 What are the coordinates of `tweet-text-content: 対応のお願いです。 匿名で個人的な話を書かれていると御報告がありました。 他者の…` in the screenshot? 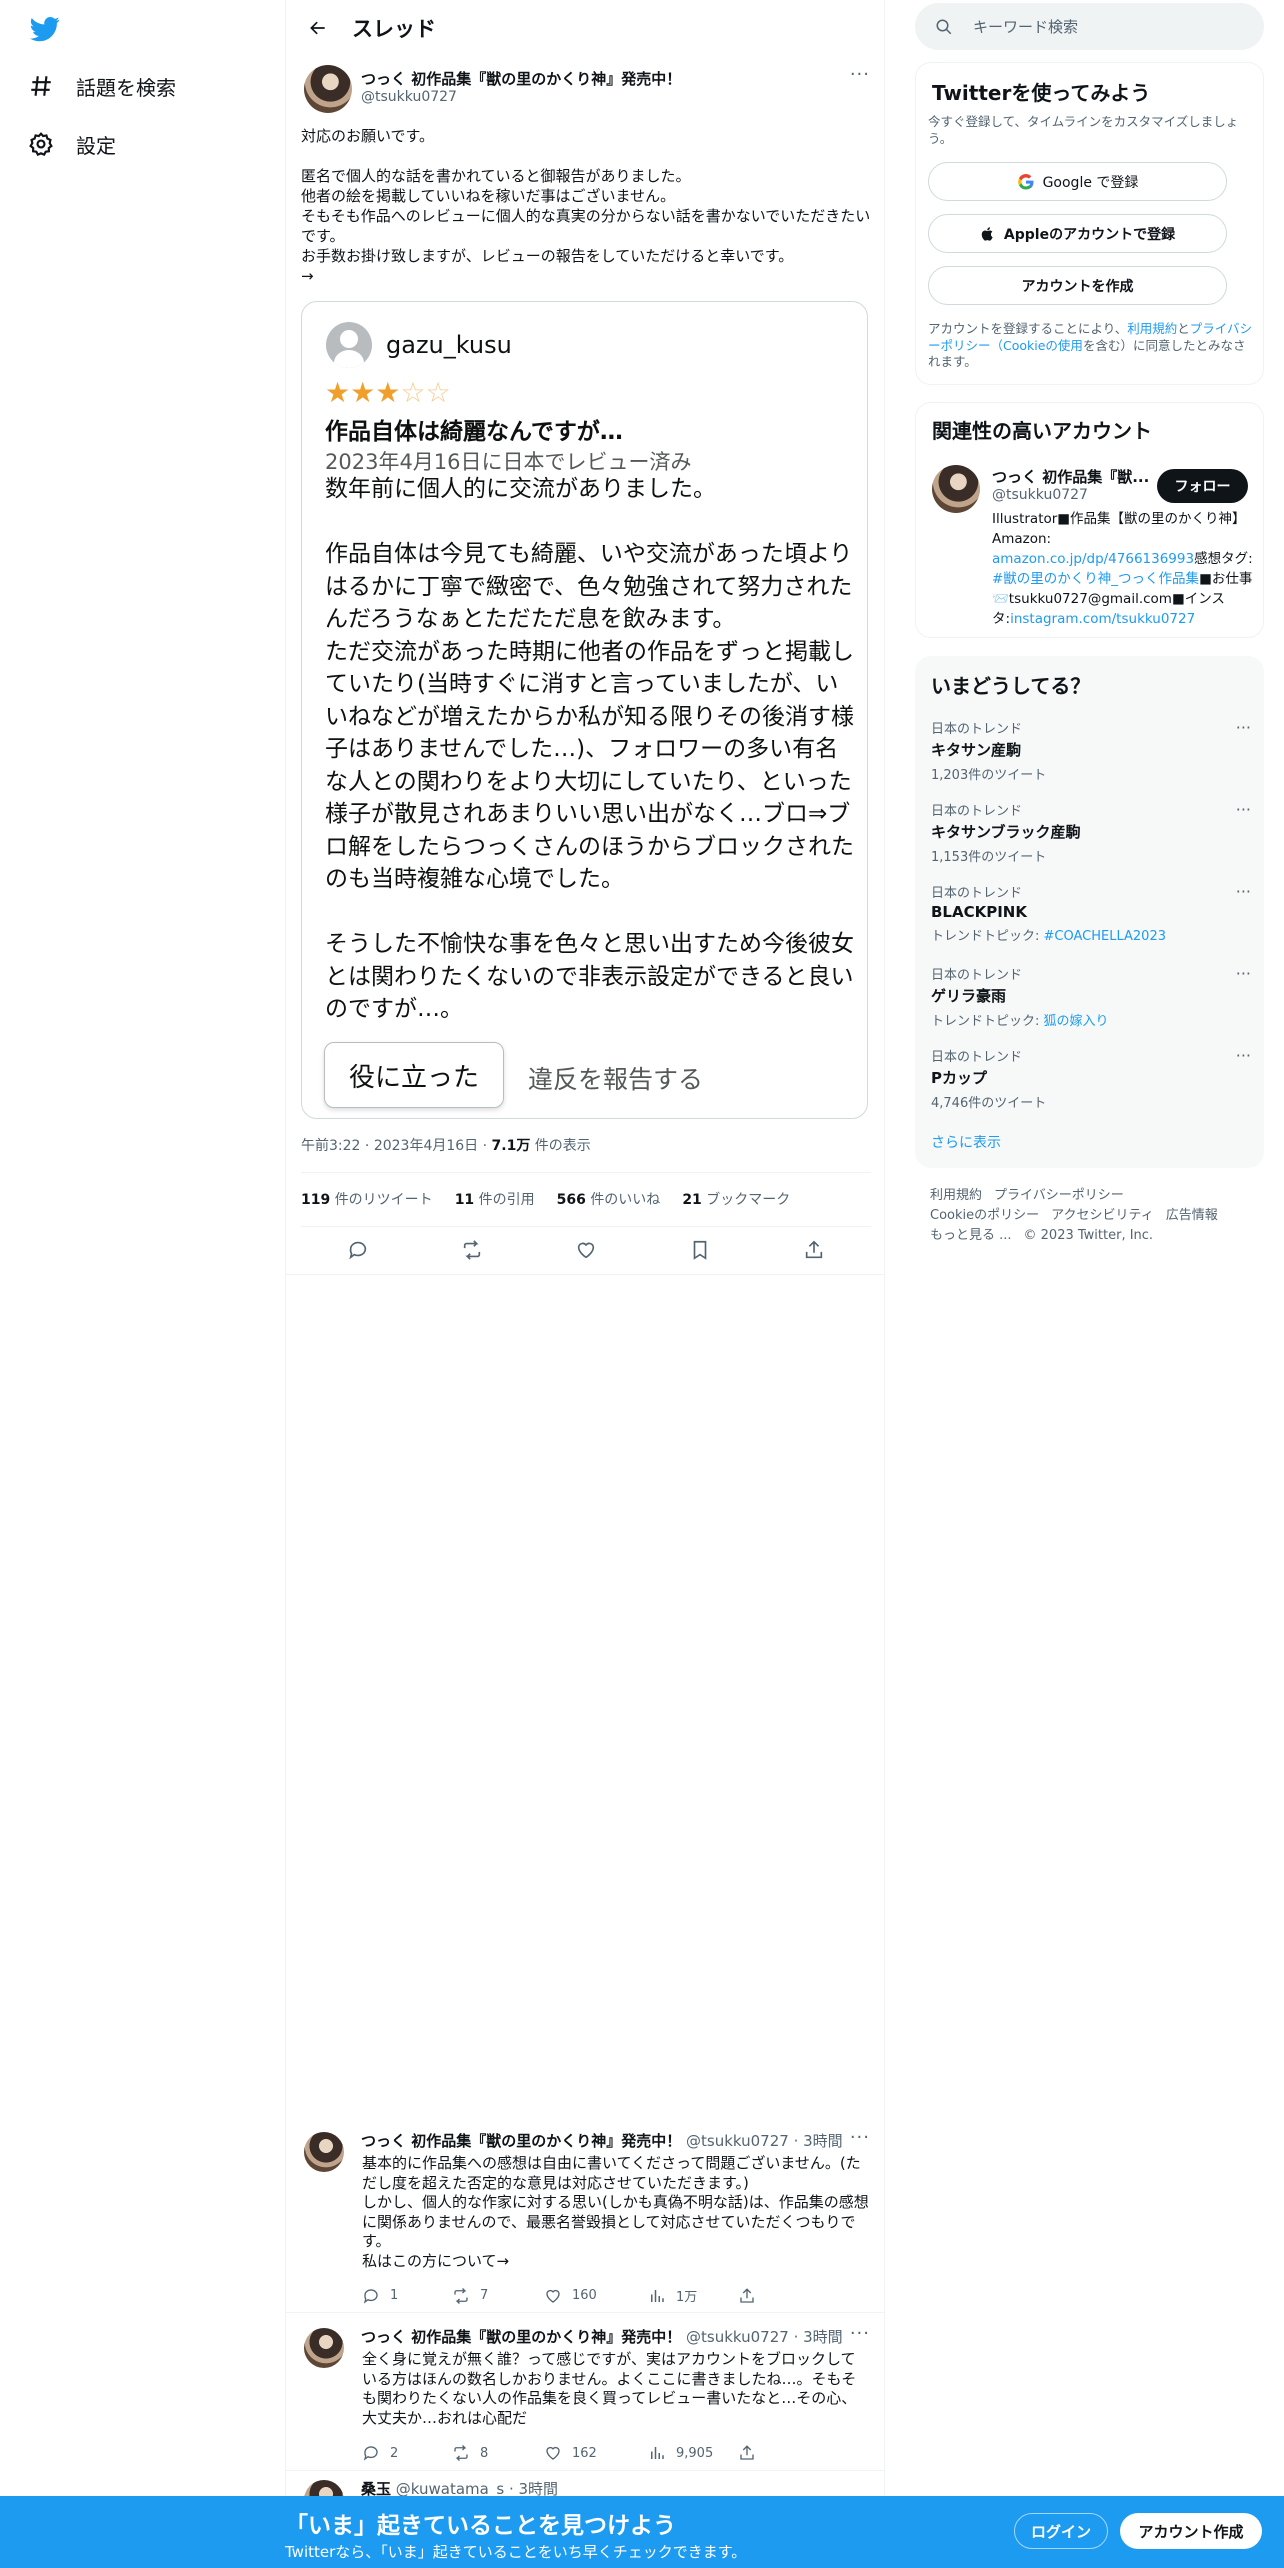 It's located at (586, 206).